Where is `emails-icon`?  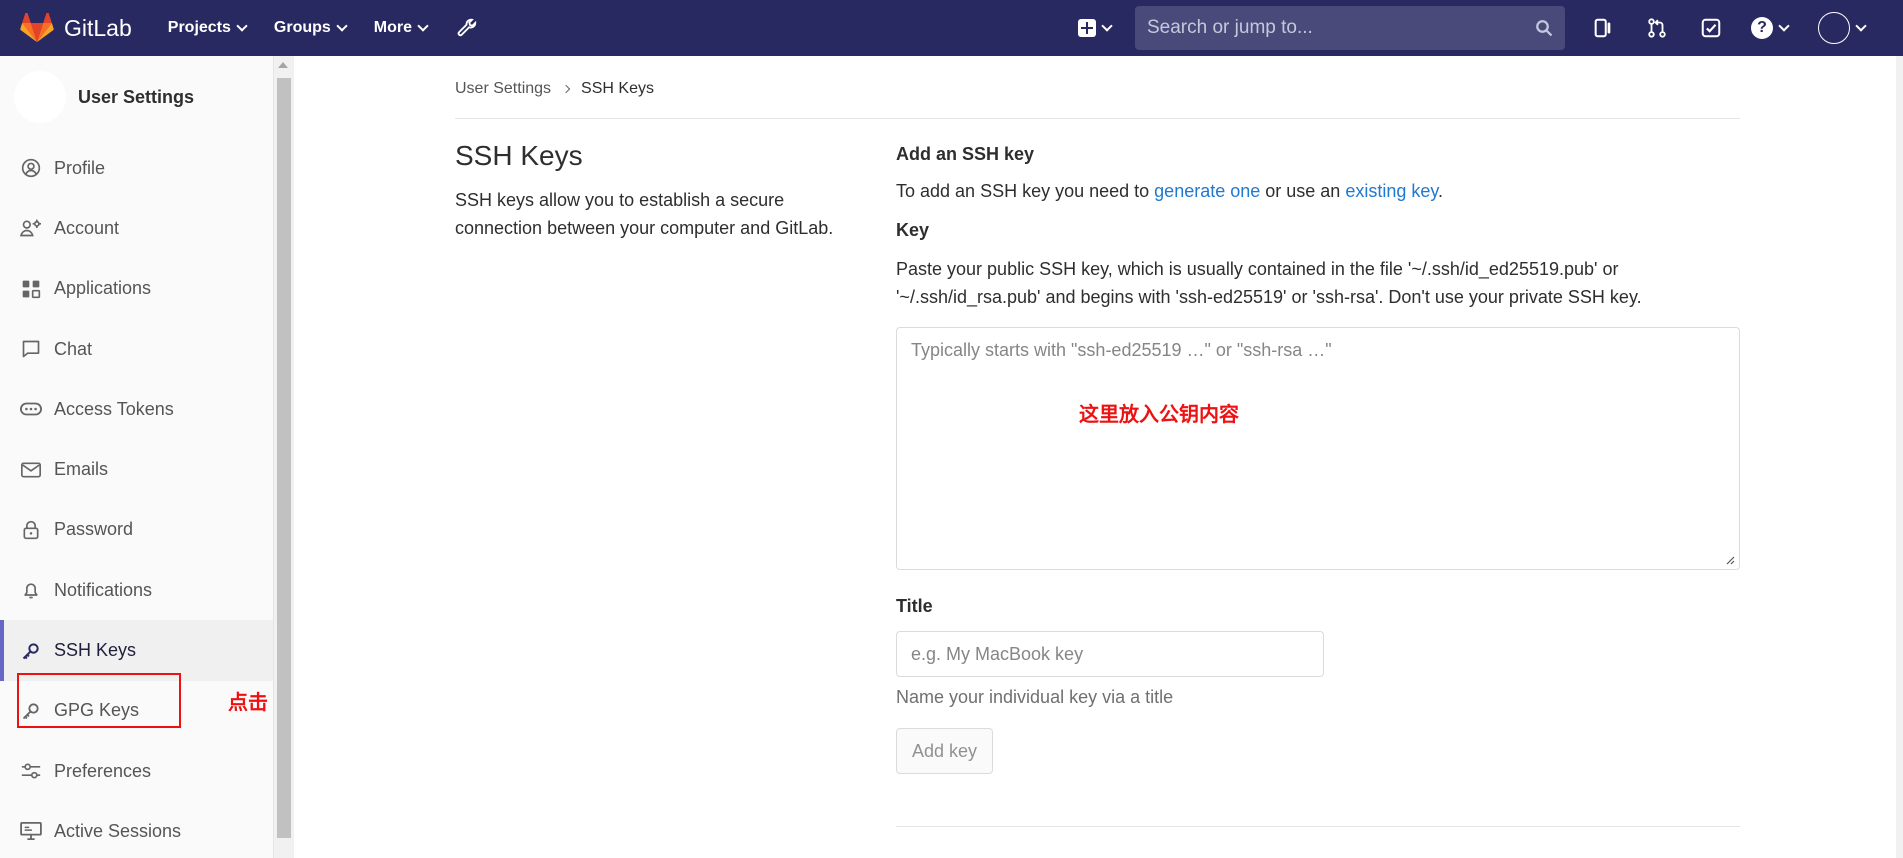 emails-icon is located at coordinates (31, 470).